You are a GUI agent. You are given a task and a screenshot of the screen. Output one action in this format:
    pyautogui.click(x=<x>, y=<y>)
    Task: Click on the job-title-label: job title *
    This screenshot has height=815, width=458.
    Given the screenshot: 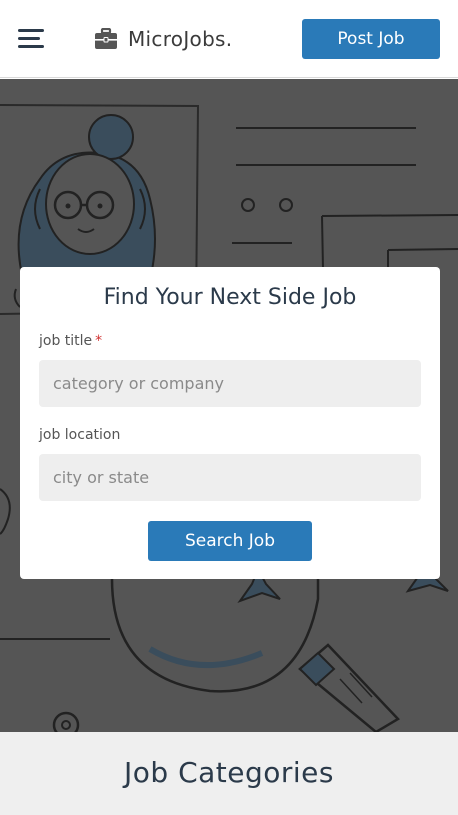 What is the action you would take?
    pyautogui.click(x=70, y=341)
    